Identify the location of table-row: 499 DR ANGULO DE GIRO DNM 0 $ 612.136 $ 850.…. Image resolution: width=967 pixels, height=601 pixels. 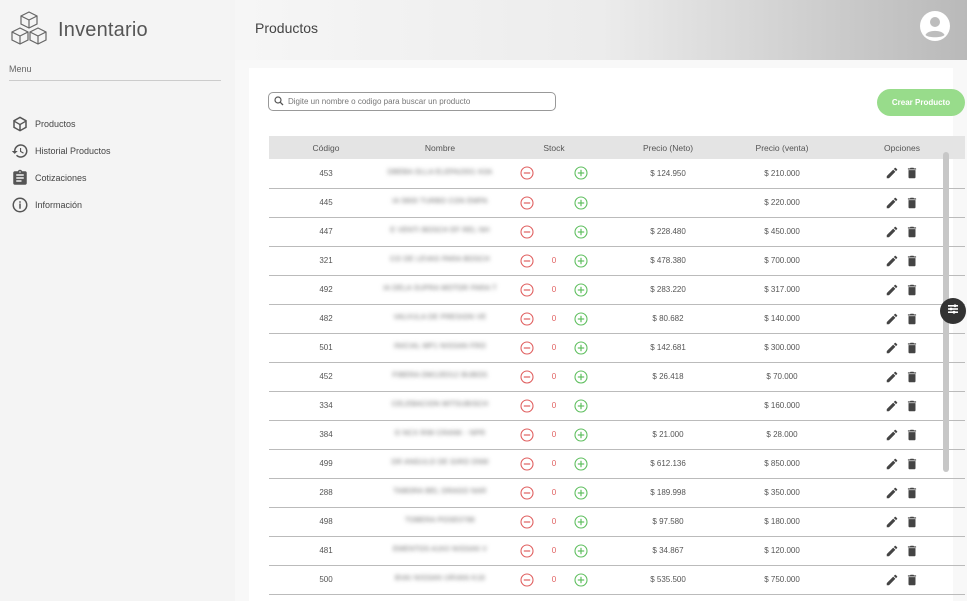
(617, 463).